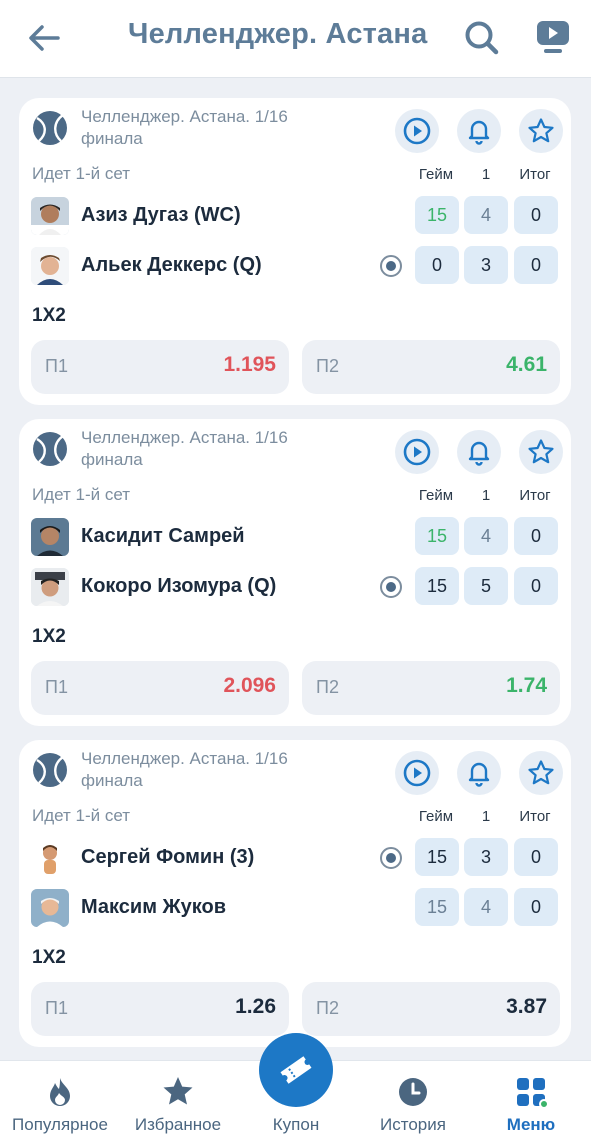  What do you see at coordinates (295, 587) in the screenshot?
I see `player-row: Кокоро Изомура (Q) 15 5 0` at bounding box center [295, 587].